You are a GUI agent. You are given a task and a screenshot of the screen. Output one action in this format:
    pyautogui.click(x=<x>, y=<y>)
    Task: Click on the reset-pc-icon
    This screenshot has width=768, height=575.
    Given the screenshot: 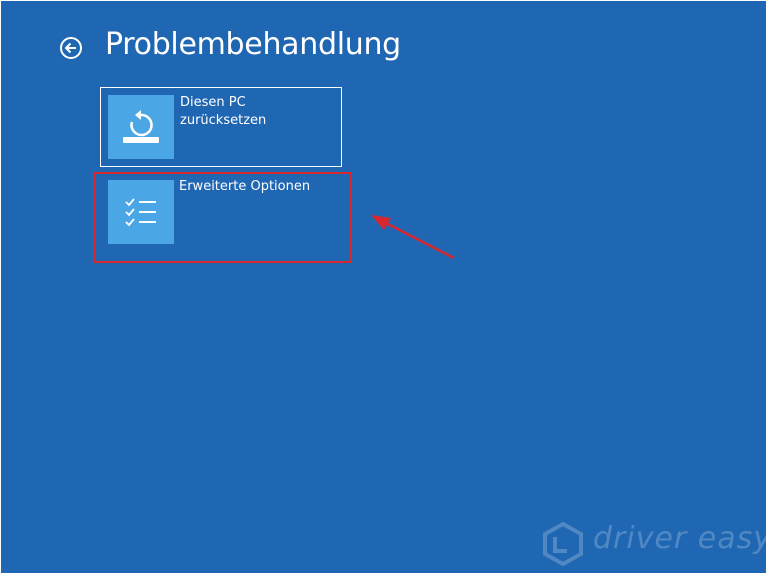 What is the action you would take?
    pyautogui.click(x=141, y=127)
    